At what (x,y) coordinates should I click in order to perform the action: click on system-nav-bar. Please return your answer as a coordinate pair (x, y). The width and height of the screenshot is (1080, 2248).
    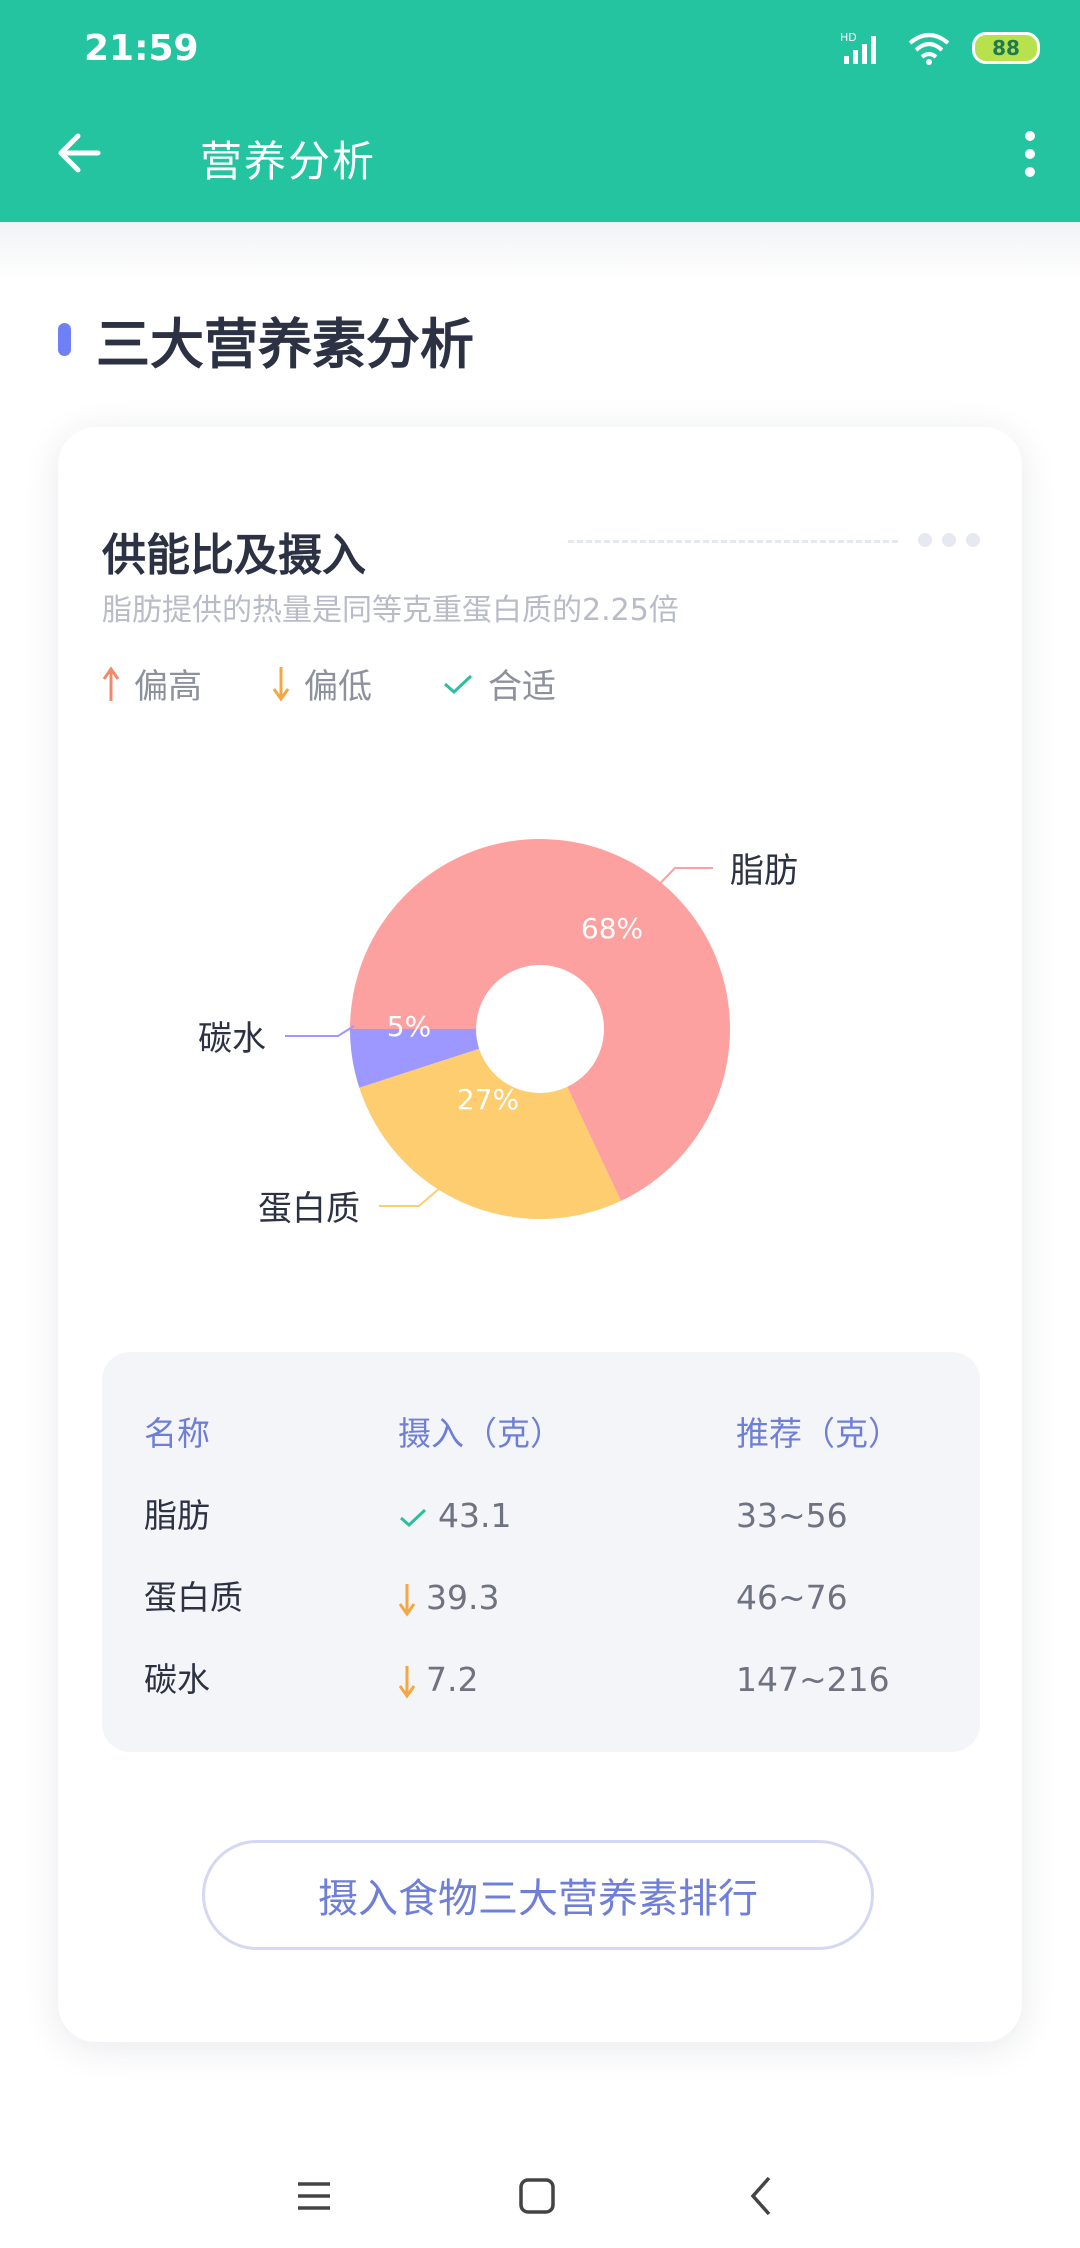
    Looking at the image, I should click on (540, 2194).